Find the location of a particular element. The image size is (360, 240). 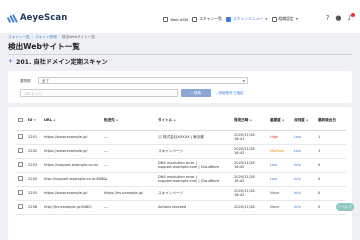

advanced-search-link: › 詳細条件で指定 is located at coordinates (230, 93).